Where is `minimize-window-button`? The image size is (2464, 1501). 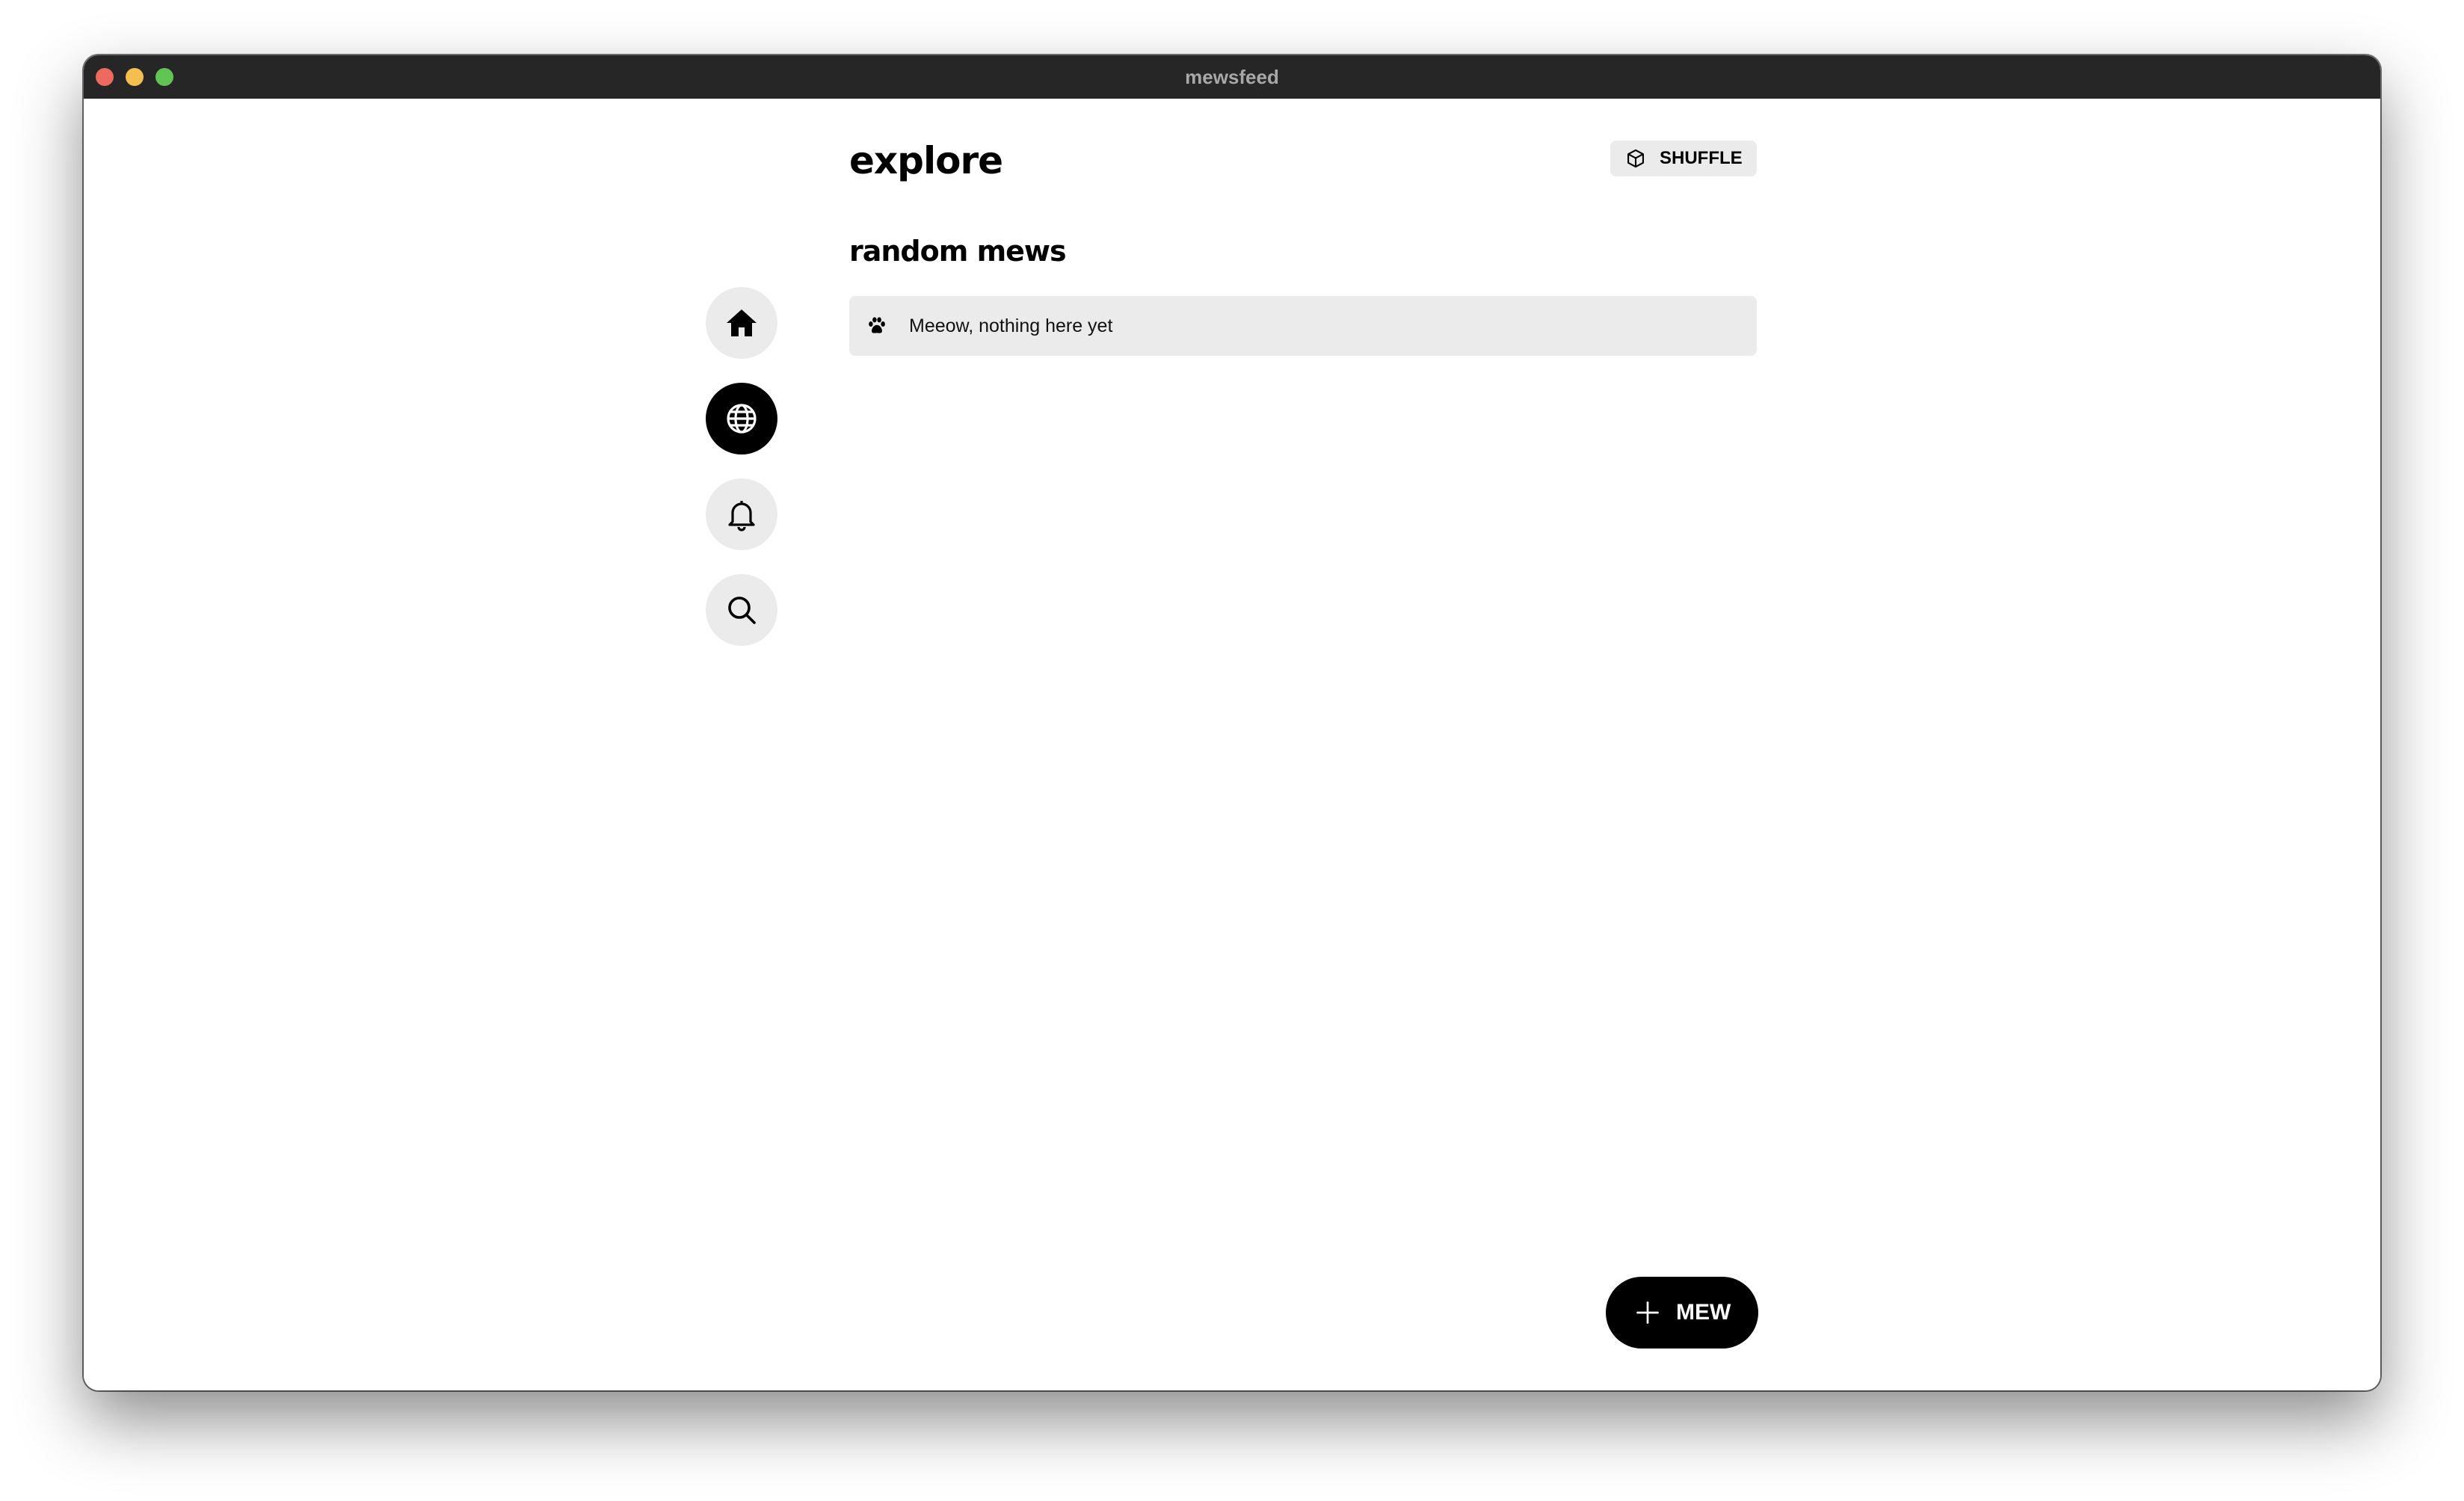 minimize-window-button is located at coordinates (135, 77).